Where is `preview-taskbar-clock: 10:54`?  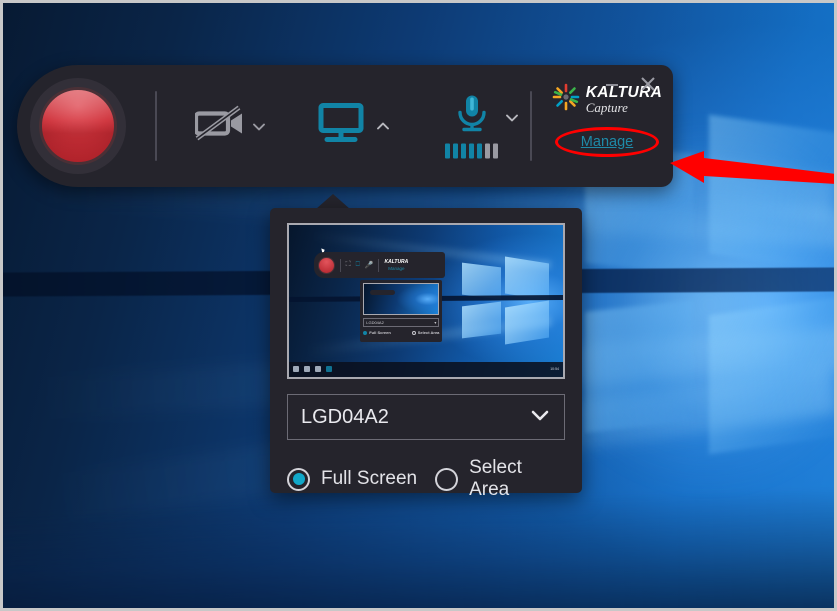
preview-taskbar-clock: 10:54 is located at coordinates (554, 369).